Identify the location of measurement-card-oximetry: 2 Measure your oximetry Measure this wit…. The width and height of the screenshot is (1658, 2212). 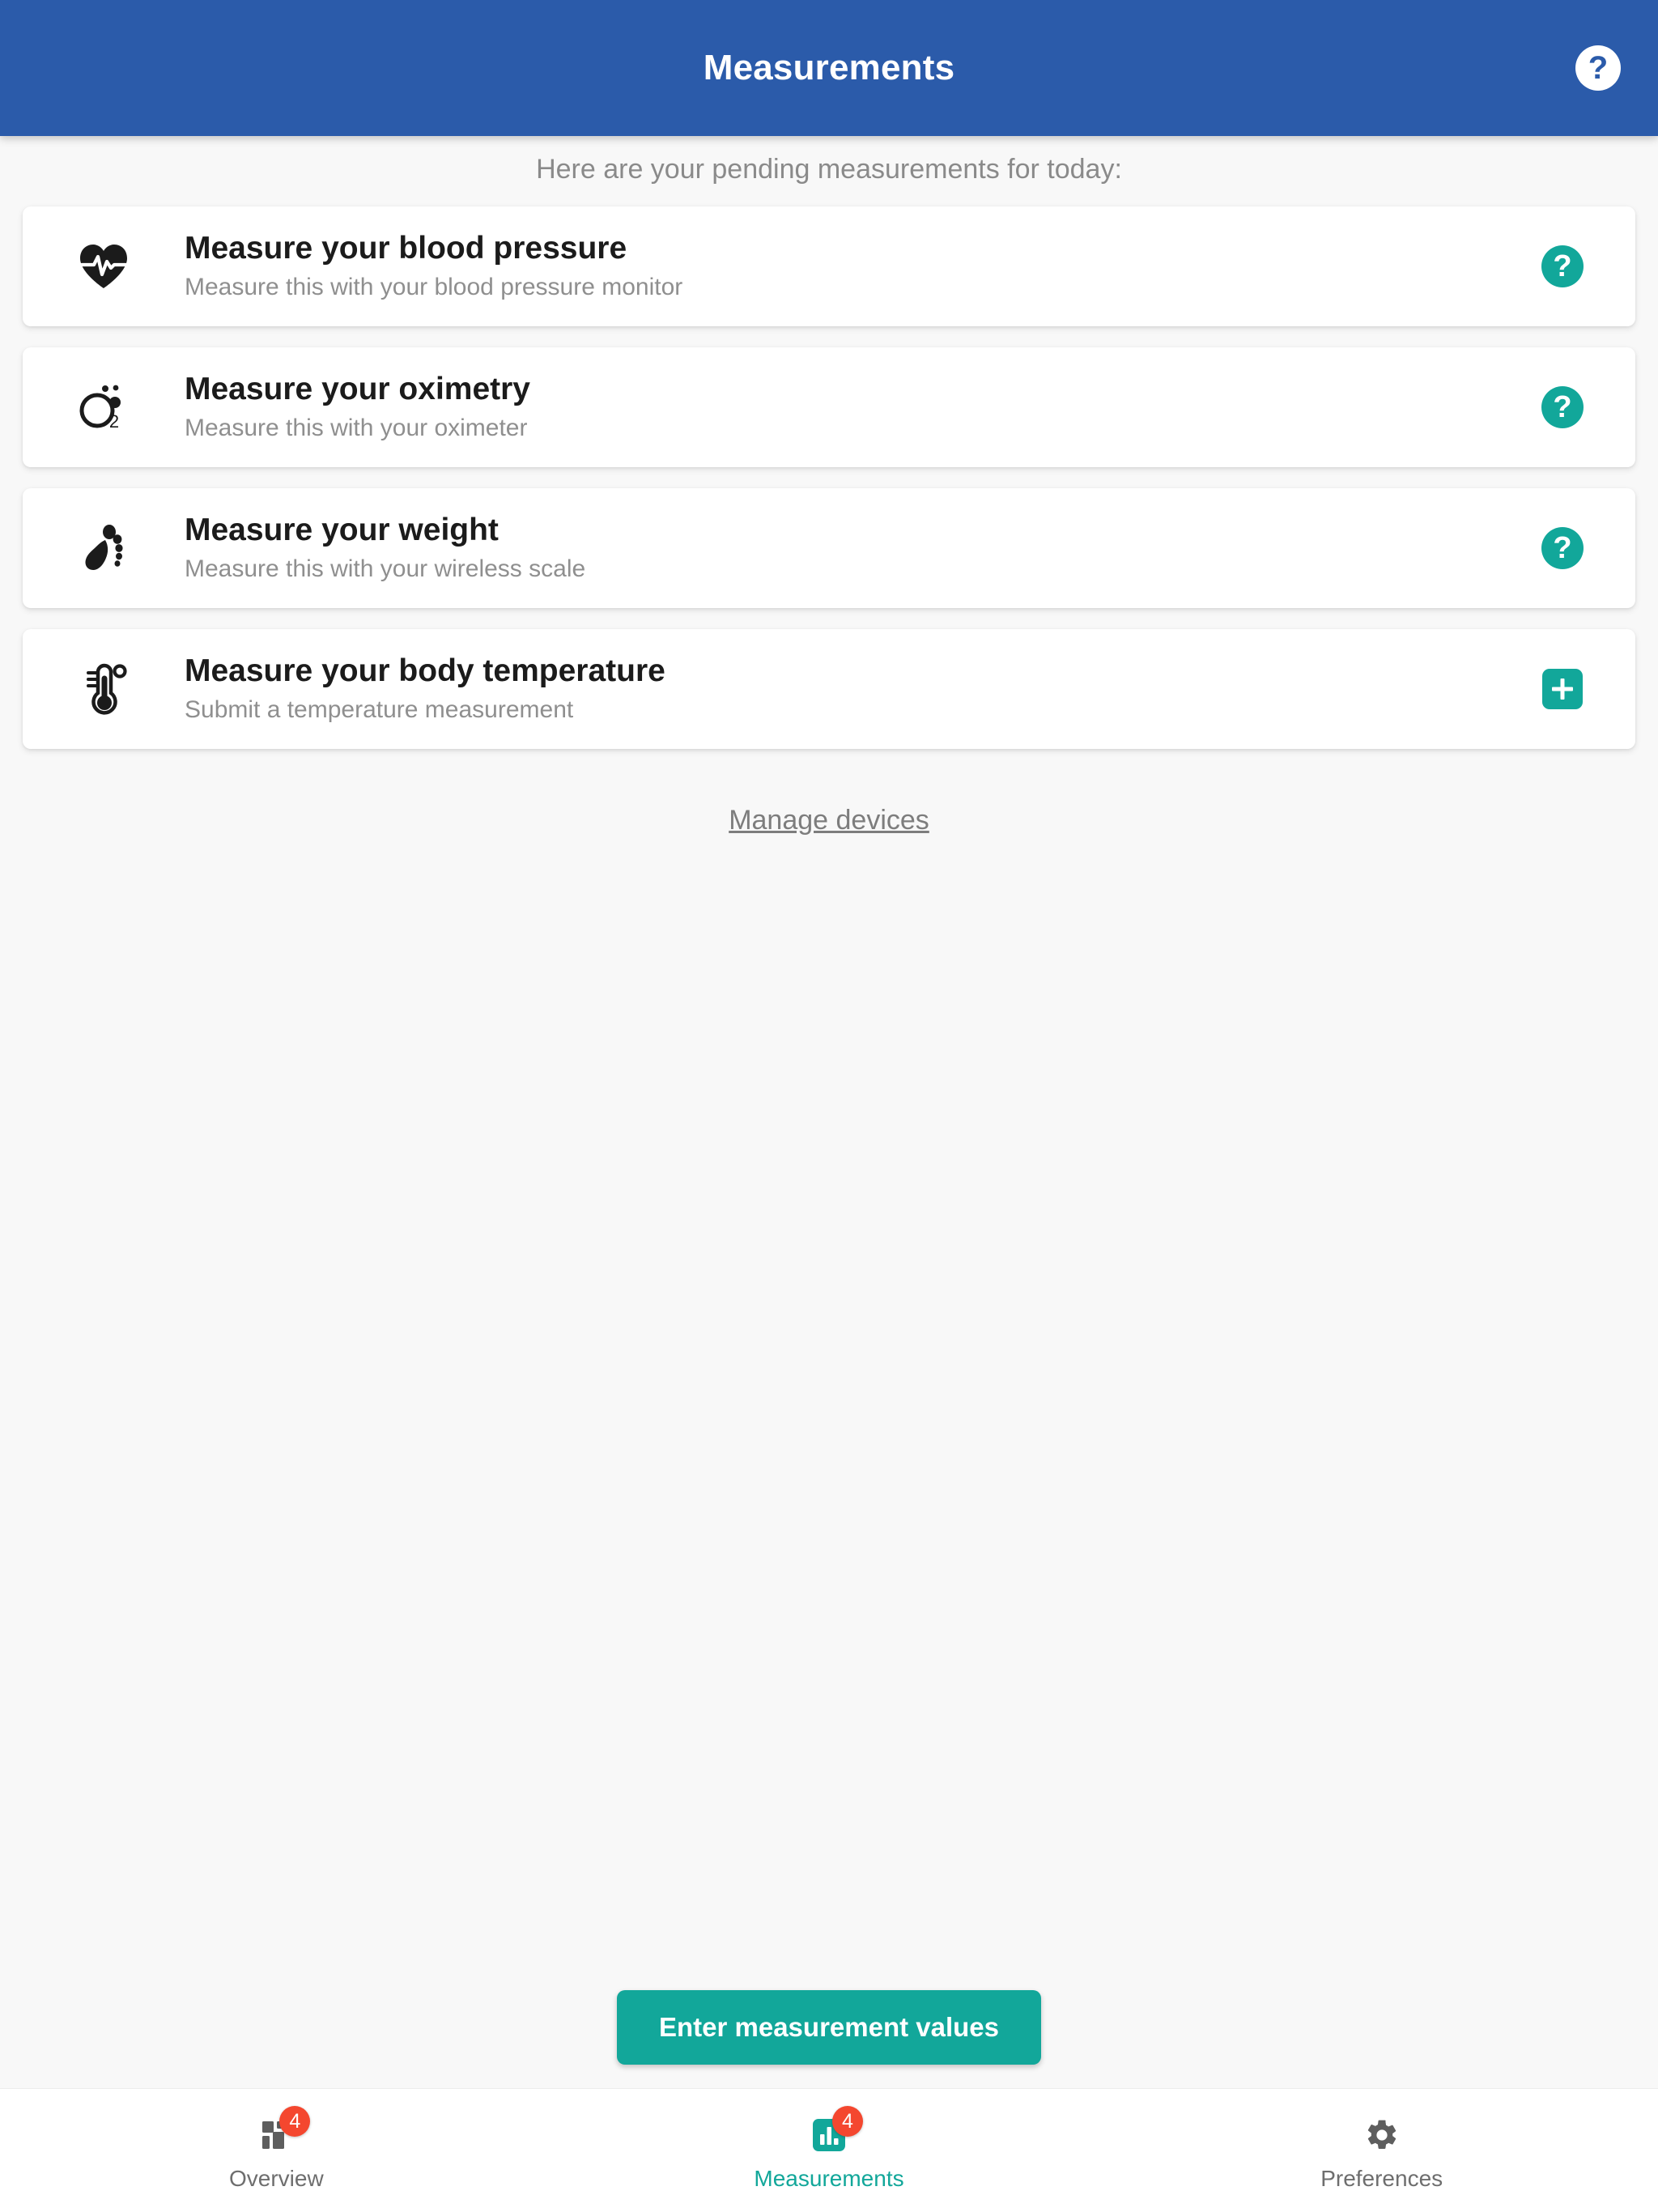
(829, 407).